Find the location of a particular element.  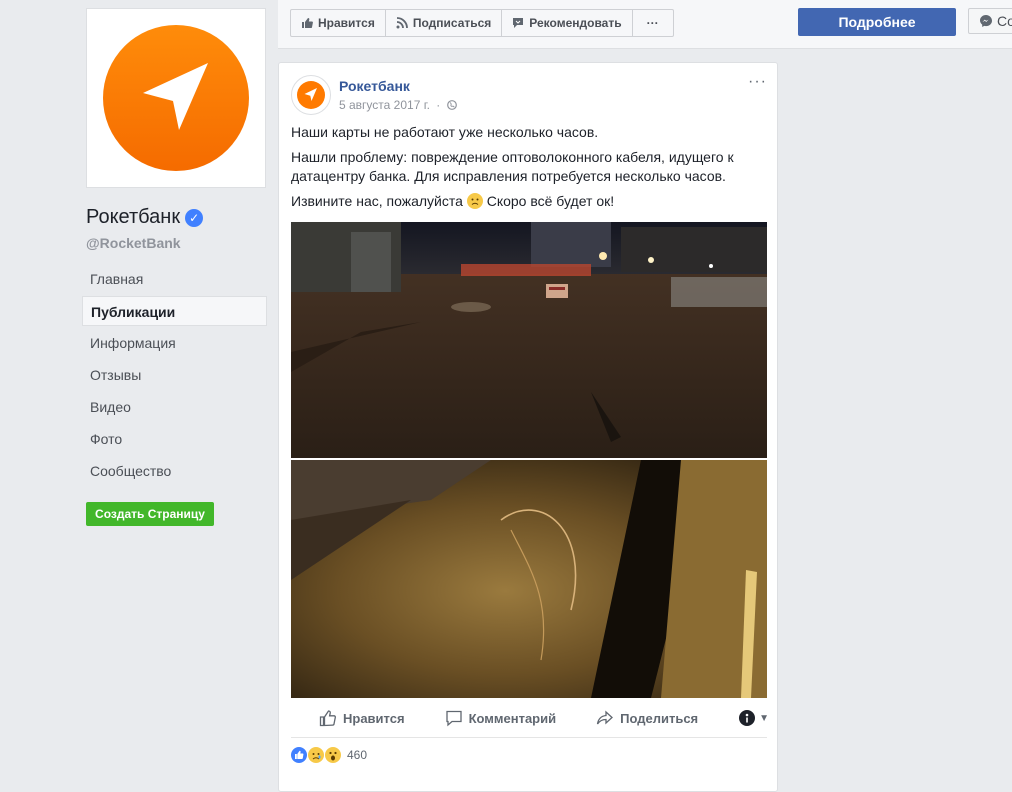

nav-item-posts: Публикации is located at coordinates (174, 311).